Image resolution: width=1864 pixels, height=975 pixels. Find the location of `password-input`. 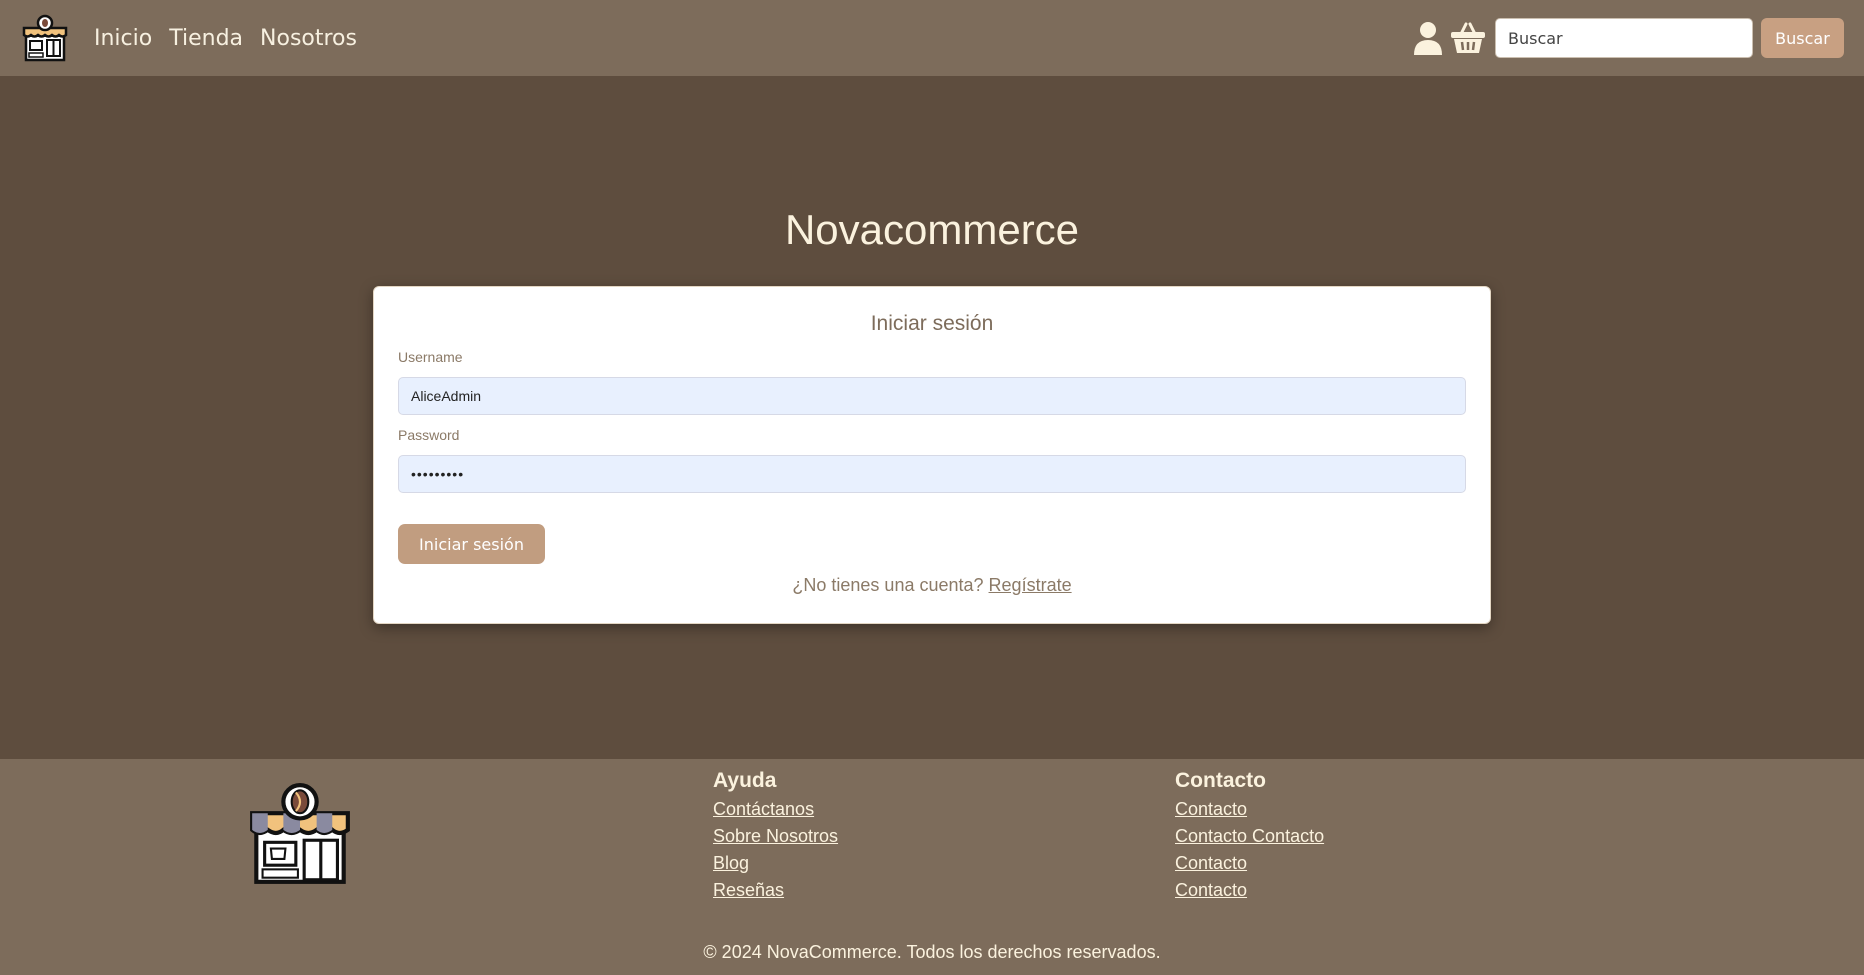

password-input is located at coordinates (932, 474).